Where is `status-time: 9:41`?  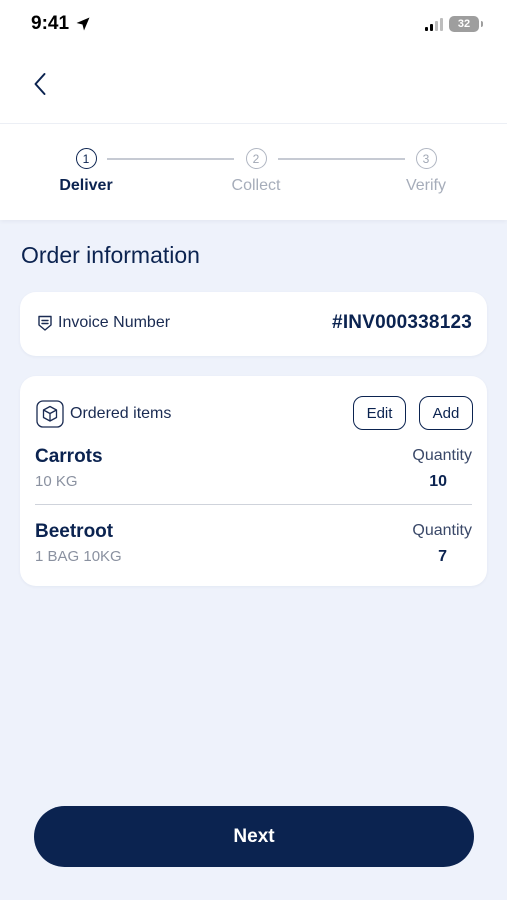 status-time: 9:41 is located at coordinates (50, 23).